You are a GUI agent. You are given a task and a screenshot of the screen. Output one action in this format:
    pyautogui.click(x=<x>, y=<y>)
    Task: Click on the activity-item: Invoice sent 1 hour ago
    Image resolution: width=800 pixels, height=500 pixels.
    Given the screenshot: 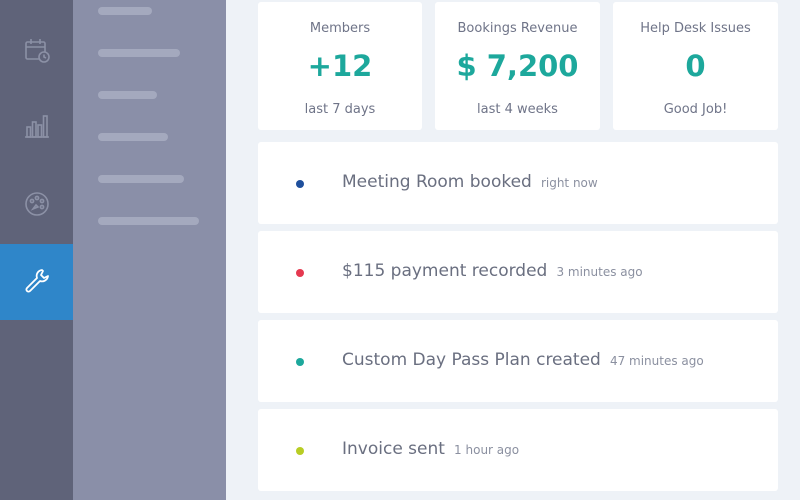 What is the action you would take?
    pyautogui.click(x=518, y=450)
    